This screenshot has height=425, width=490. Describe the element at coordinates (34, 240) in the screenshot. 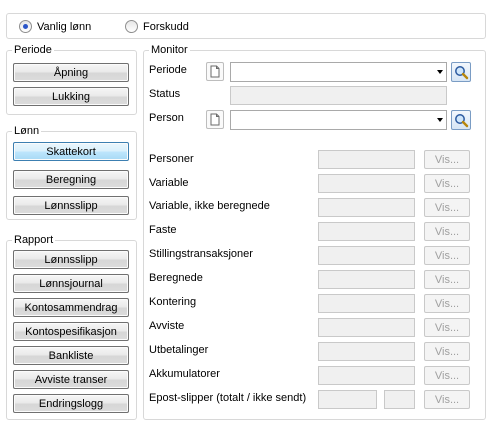

I see `rapport-group-title: Rapport` at that location.